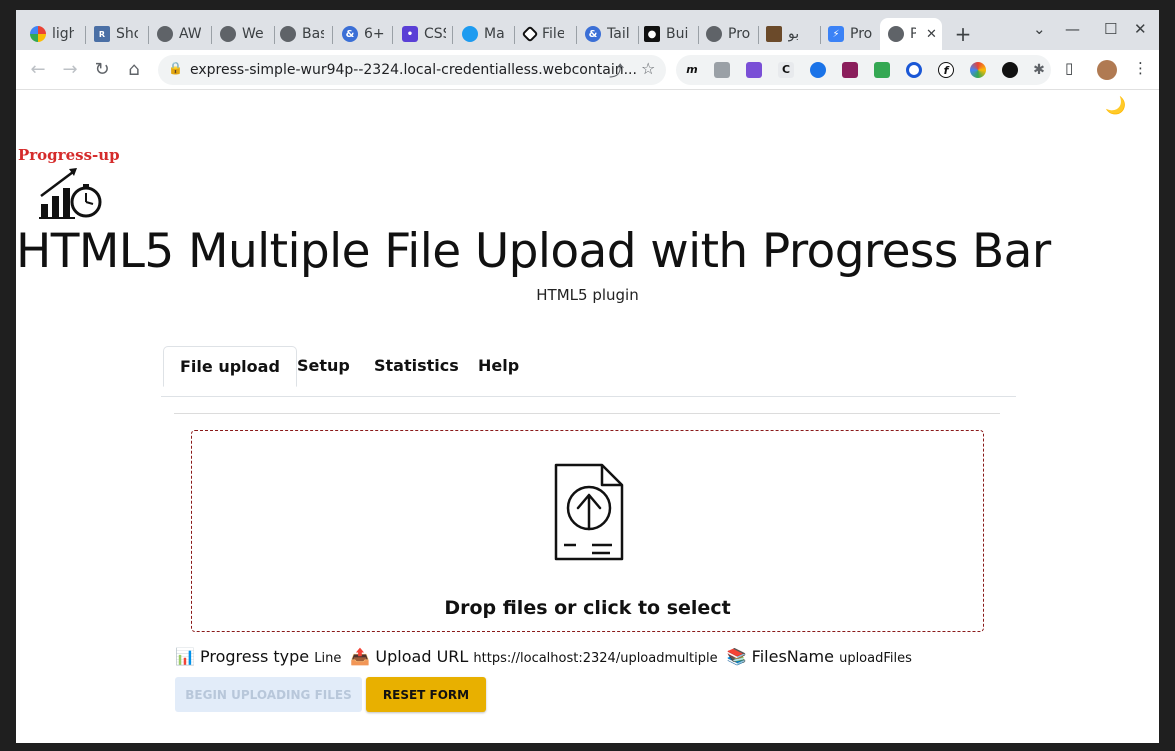  I want to click on extension-icon: C, so click(786, 70).